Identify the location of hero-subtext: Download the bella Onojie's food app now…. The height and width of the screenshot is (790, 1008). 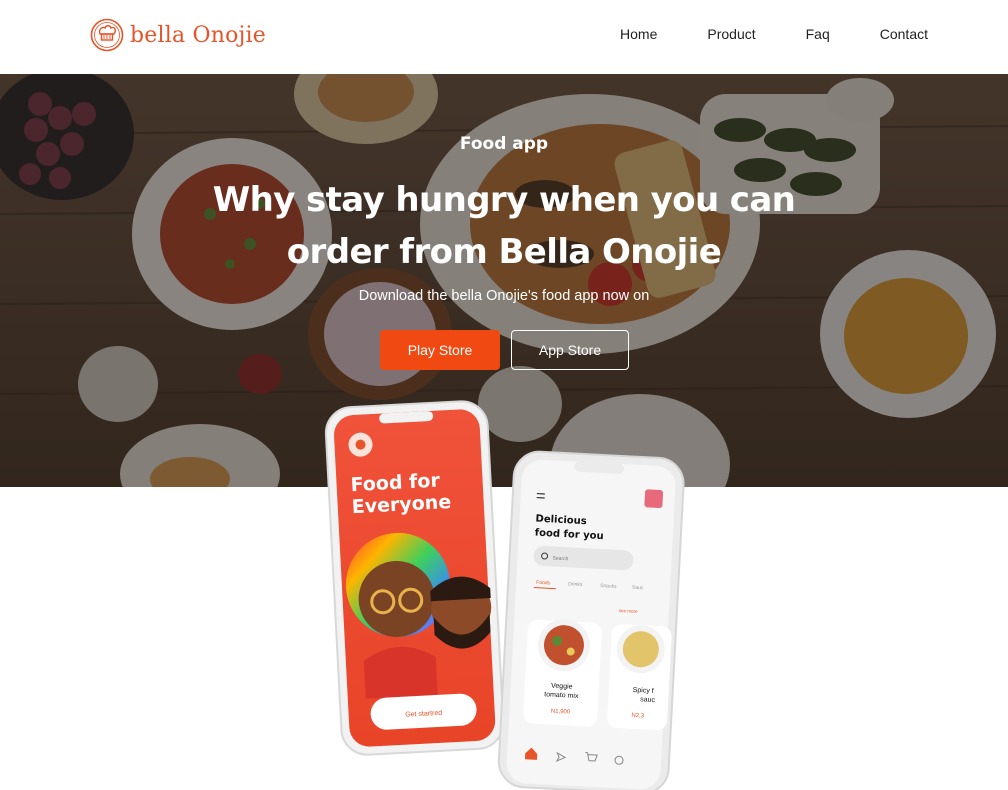
(504, 296).